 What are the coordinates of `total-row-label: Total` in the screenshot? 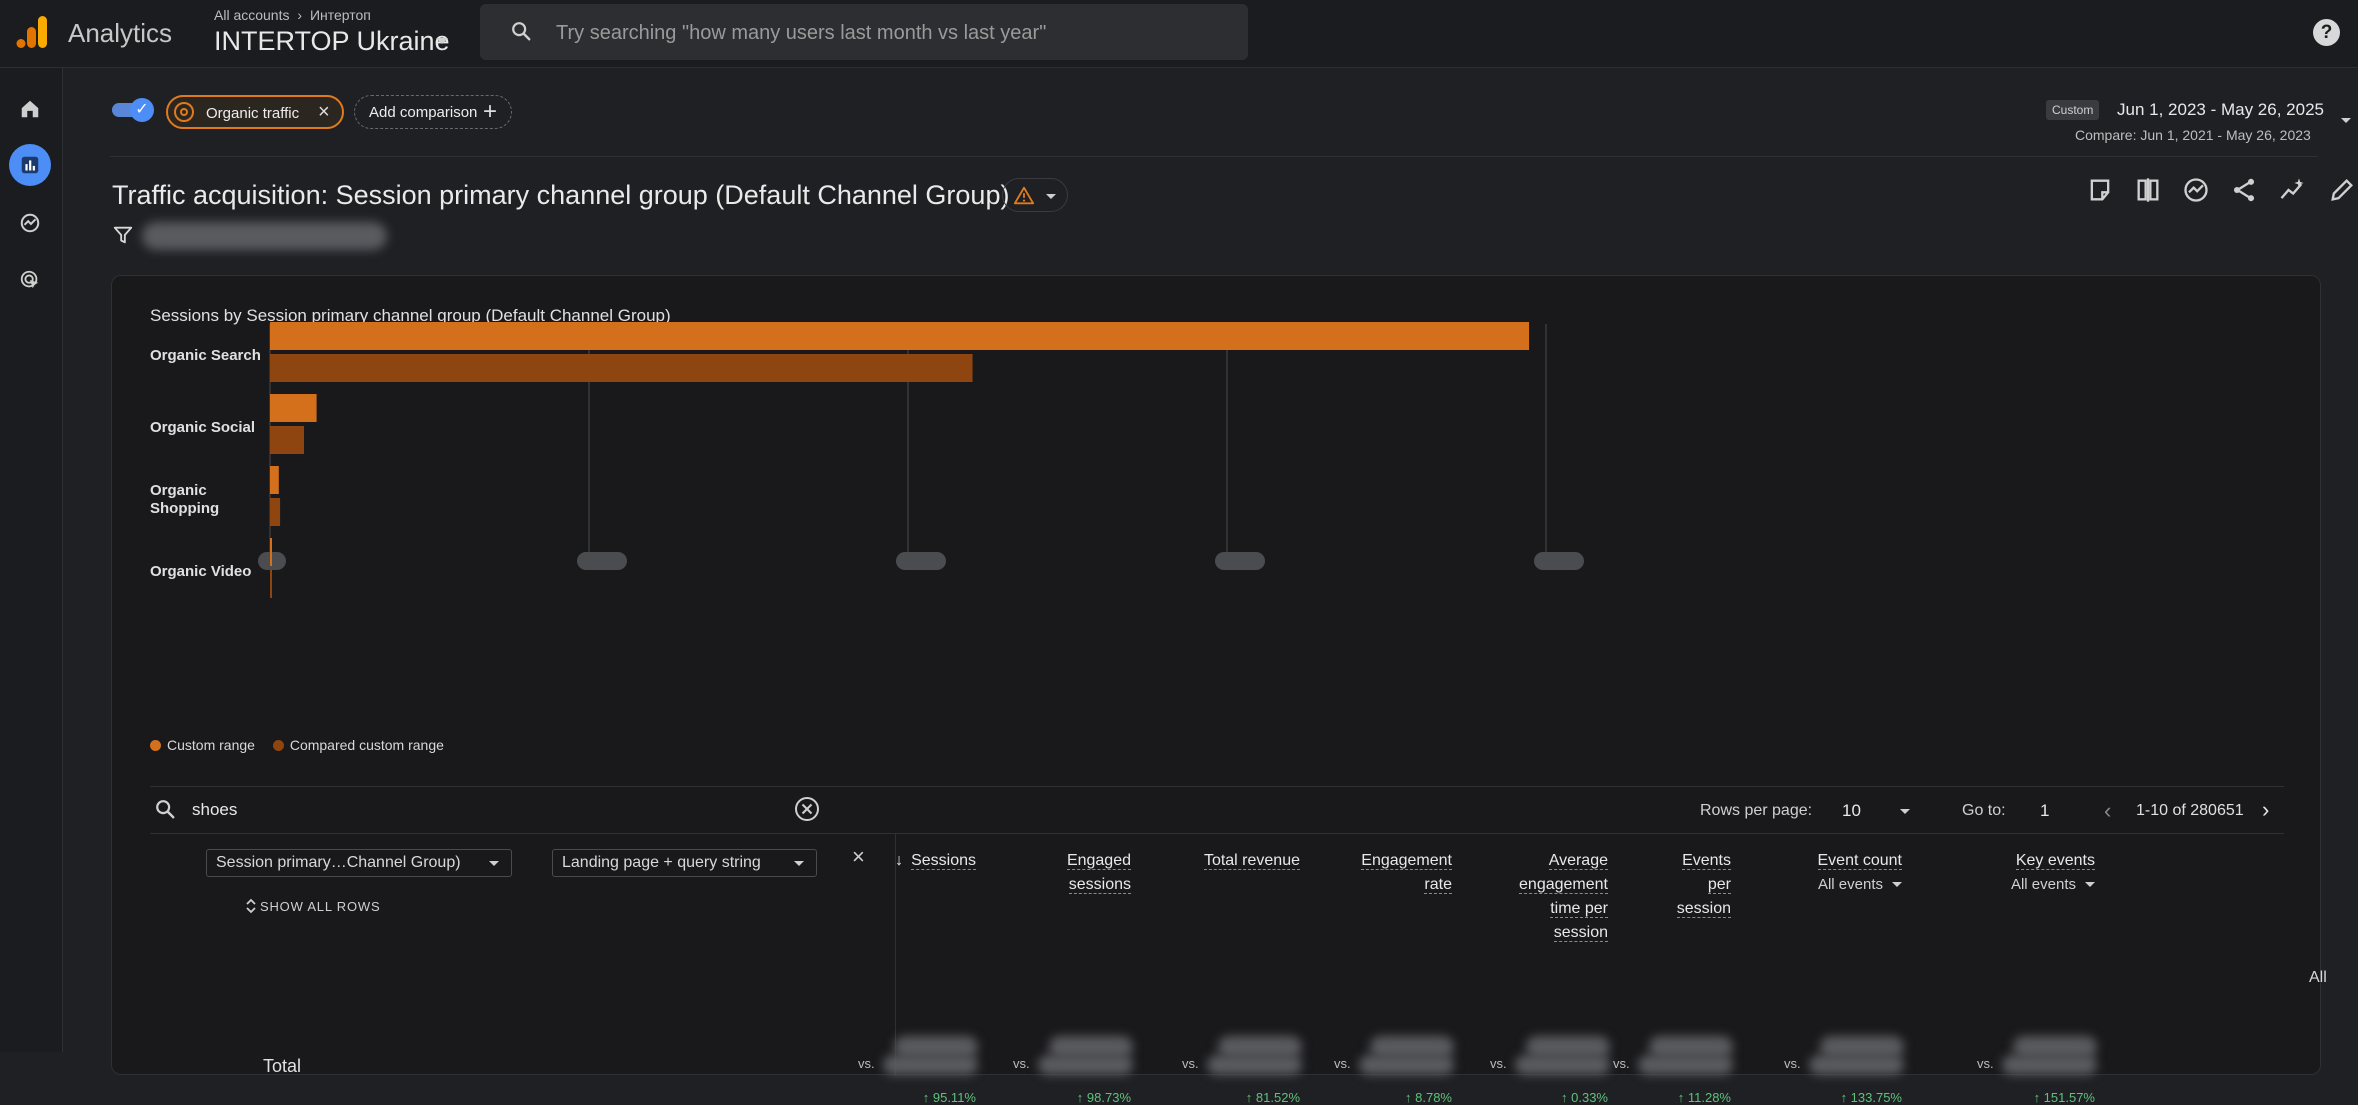 It's located at (282, 1066).